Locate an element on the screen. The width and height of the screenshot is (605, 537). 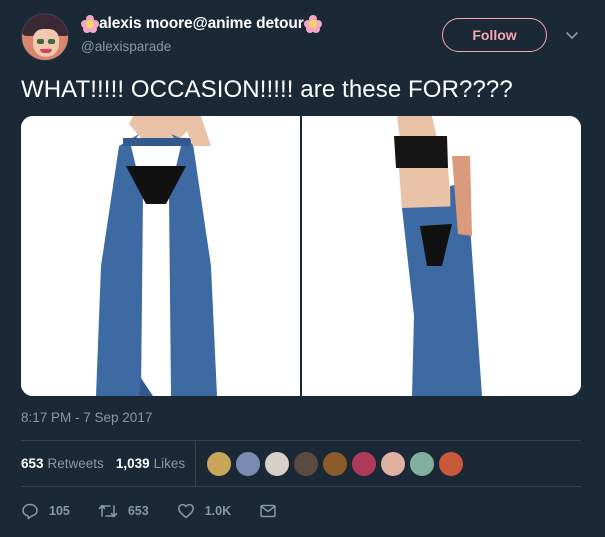
author-display-name: alexis moore@anime detour is located at coordinates (201, 24).